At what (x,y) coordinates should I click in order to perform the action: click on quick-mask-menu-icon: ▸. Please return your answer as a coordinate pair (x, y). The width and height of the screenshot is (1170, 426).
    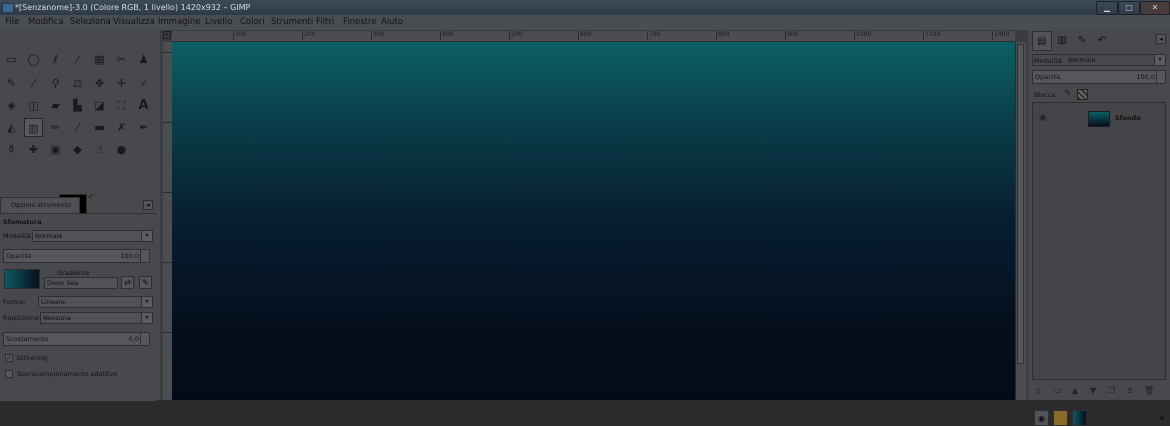
    Looking at the image, I should click on (167, 35).